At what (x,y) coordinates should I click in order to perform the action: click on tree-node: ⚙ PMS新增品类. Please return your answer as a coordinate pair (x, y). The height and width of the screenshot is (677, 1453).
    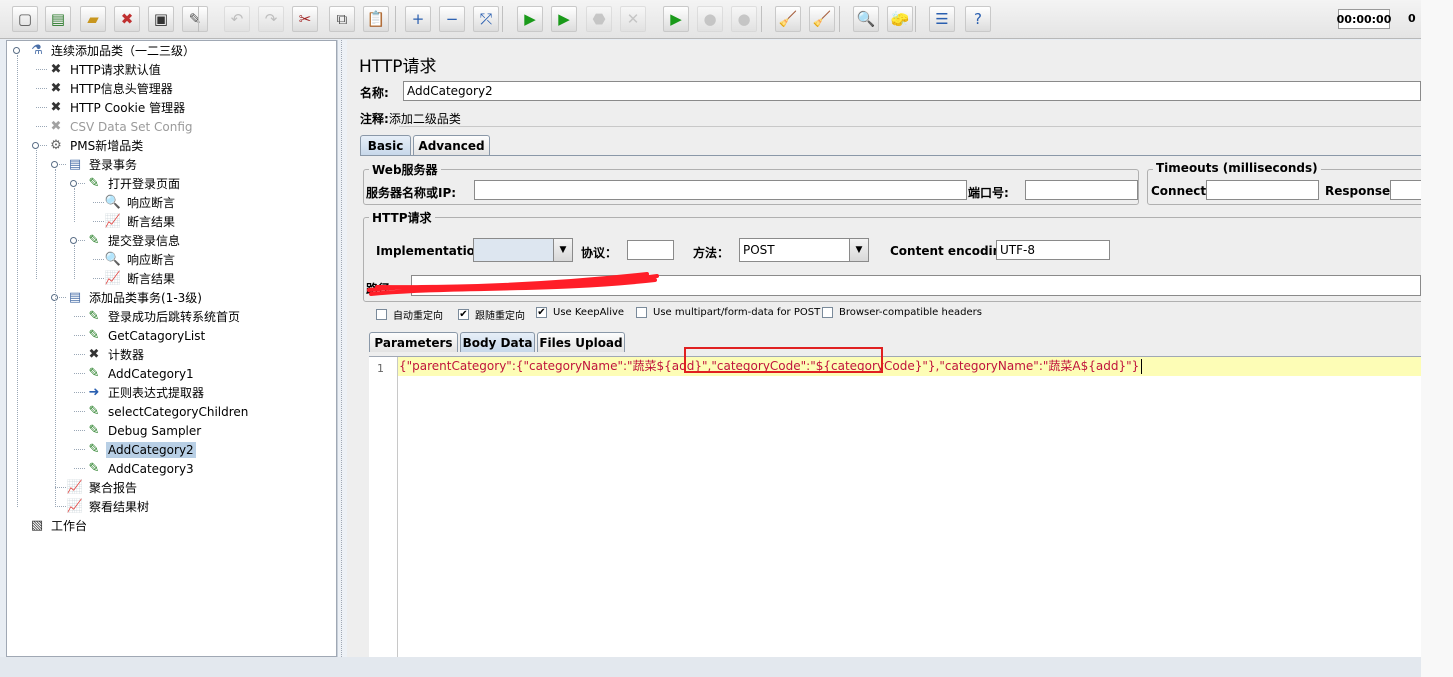
    Looking at the image, I should click on (96, 145).